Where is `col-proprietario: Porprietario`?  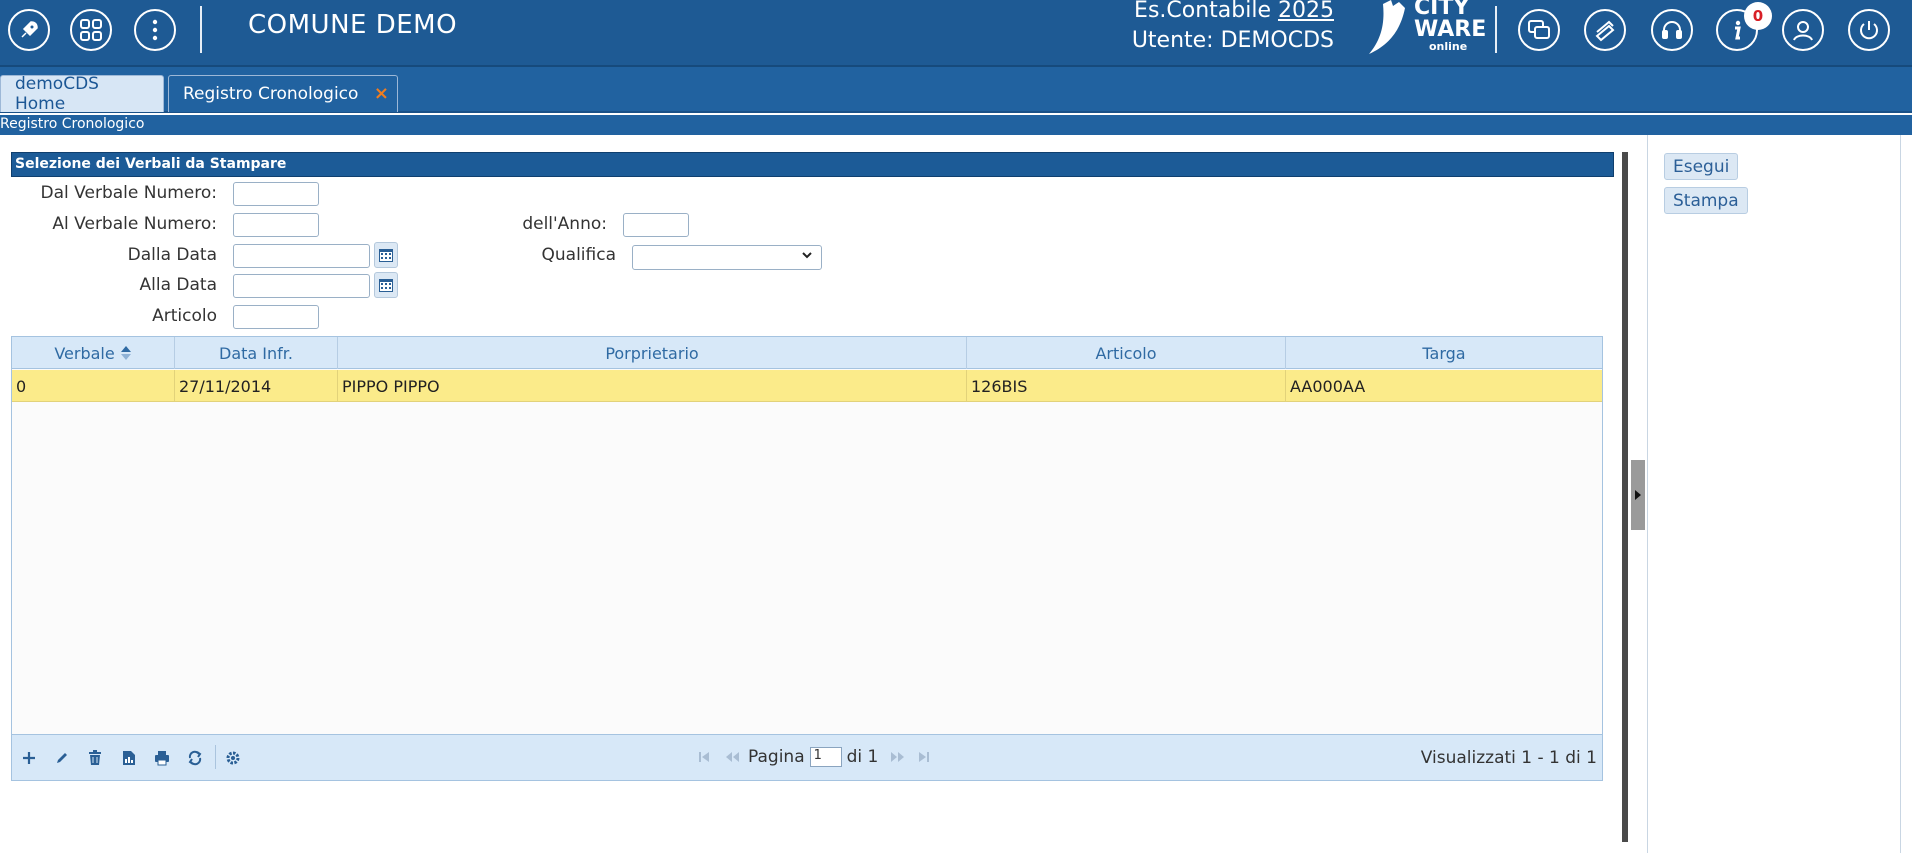
col-proprietario: Porprietario is located at coordinates (652, 353).